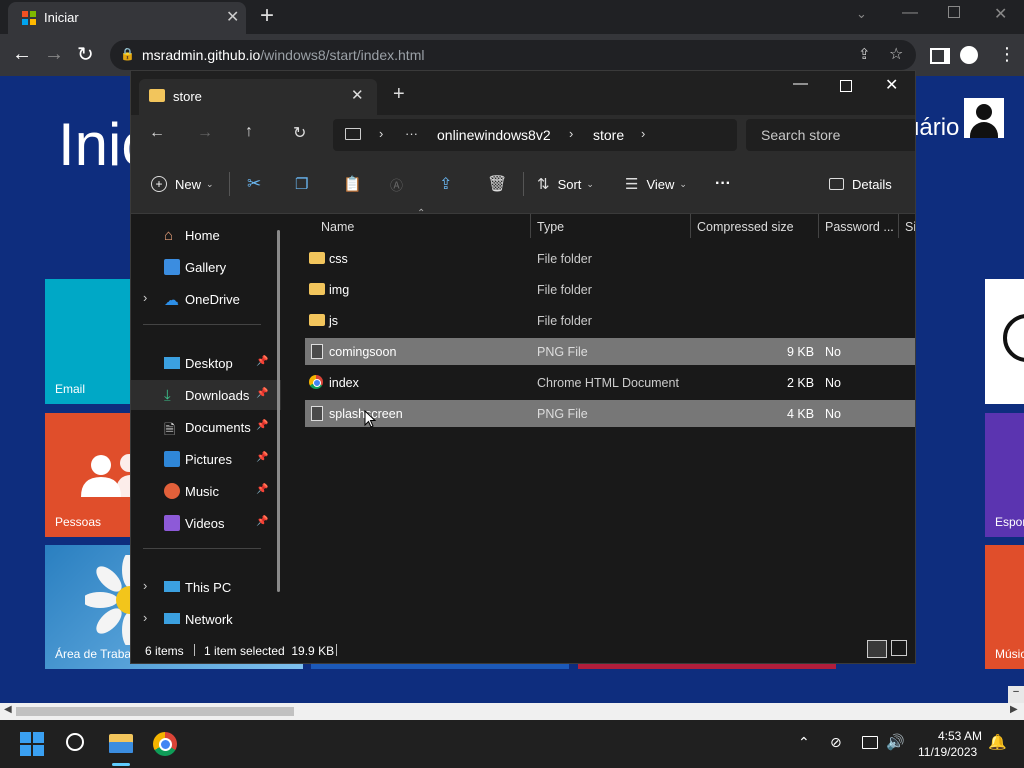 This screenshot has height=768, width=1024. What do you see at coordinates (860, 184) in the screenshot?
I see `details-button: Details` at bounding box center [860, 184].